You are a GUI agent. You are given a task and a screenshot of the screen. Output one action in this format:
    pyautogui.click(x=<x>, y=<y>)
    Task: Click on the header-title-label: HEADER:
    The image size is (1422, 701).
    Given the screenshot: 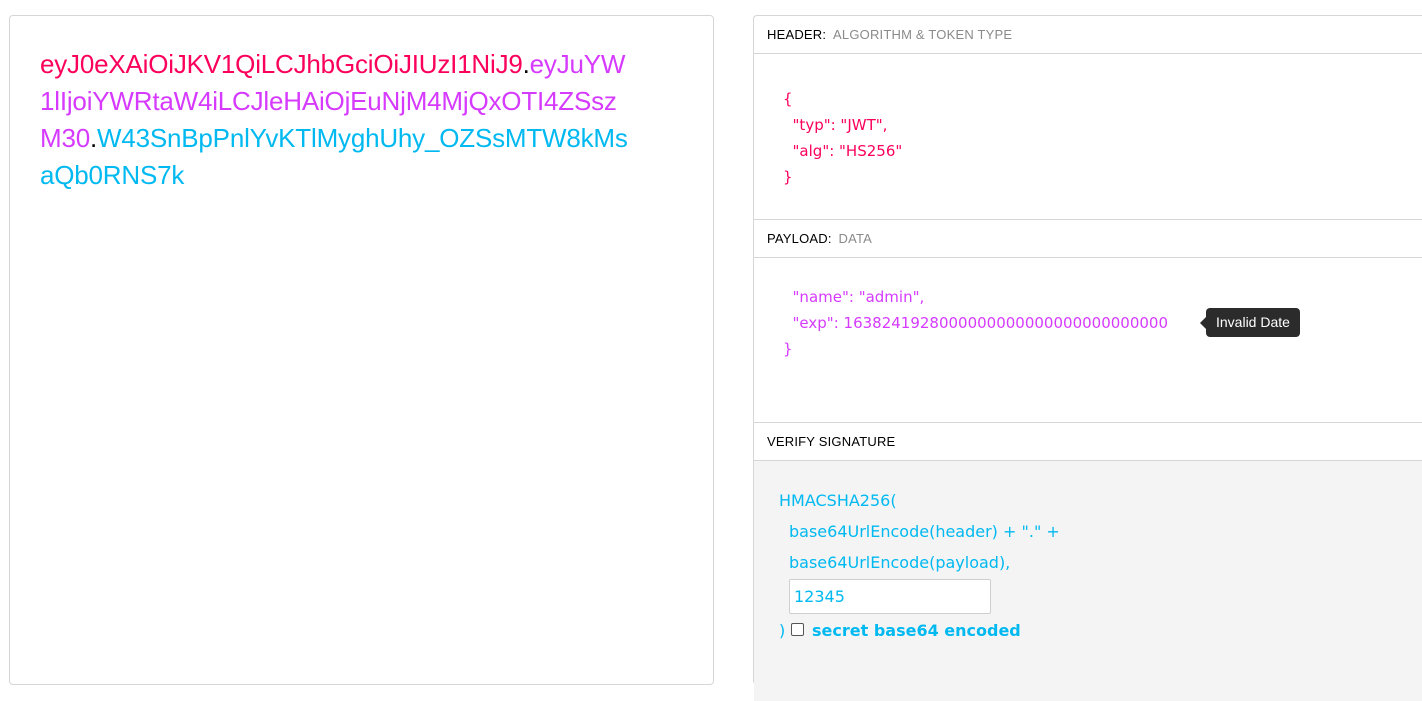 What is the action you would take?
    pyautogui.click(x=797, y=34)
    